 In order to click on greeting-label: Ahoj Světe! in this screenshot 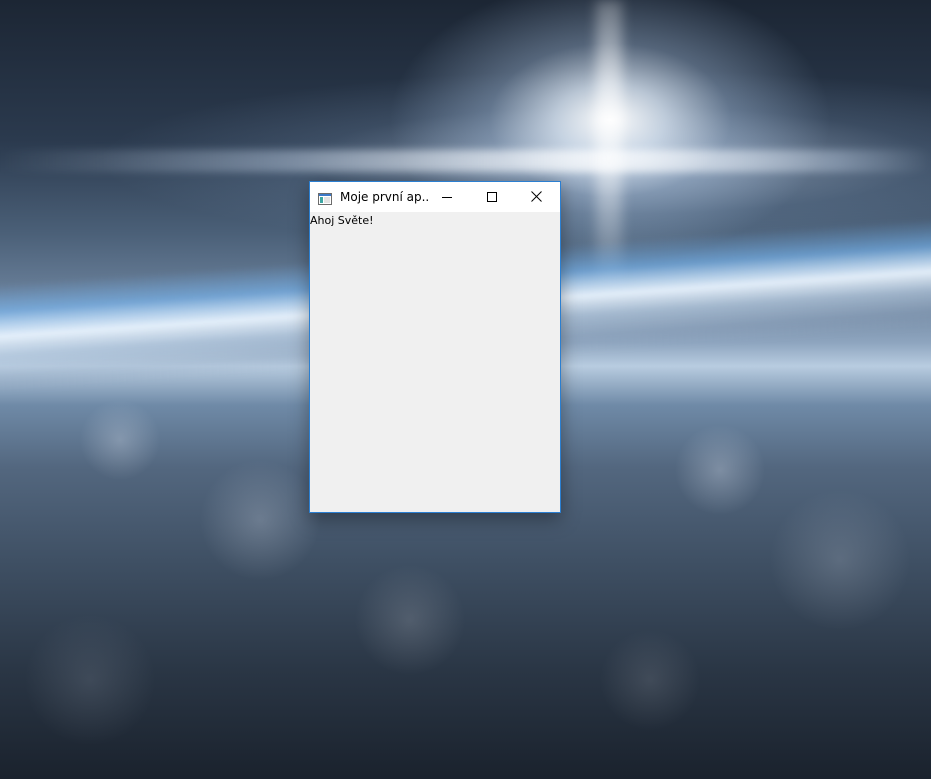, I will do `click(342, 220)`.